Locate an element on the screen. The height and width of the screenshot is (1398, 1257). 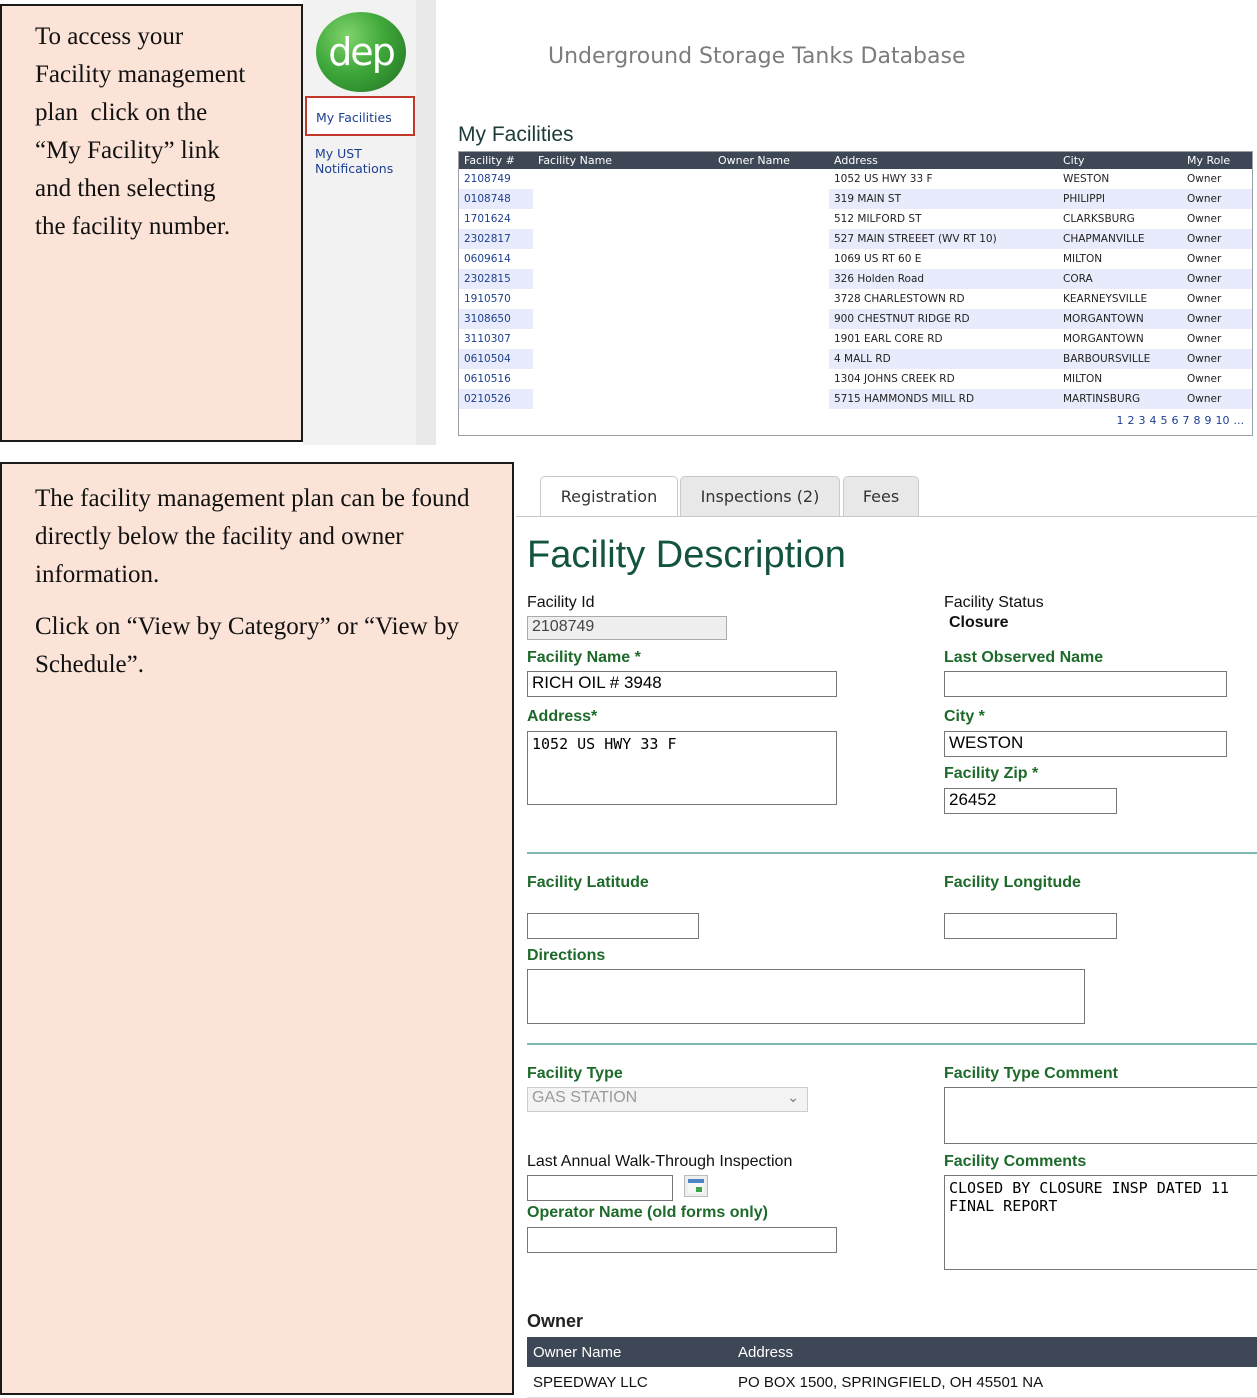
city-cell: MARTINSBURG is located at coordinates (1120, 399).